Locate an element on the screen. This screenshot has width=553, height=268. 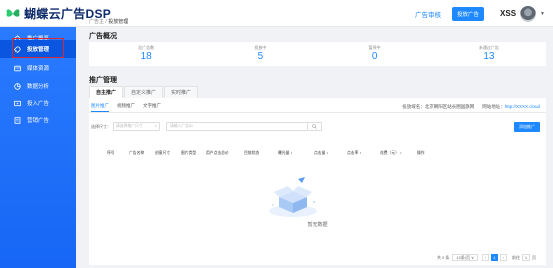
avatar is located at coordinates (528, 13).